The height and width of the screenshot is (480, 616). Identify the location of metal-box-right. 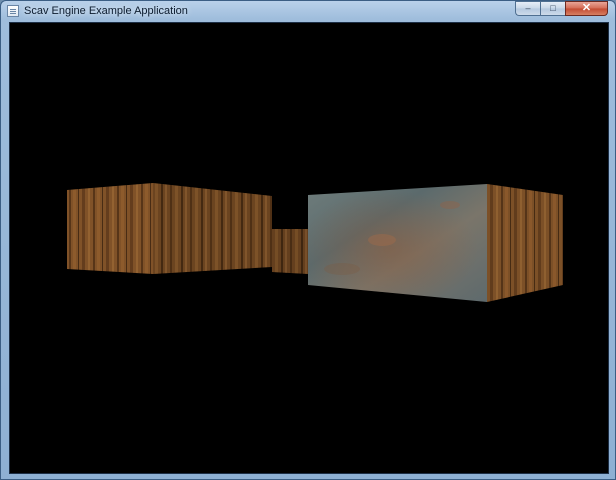
(435, 243).